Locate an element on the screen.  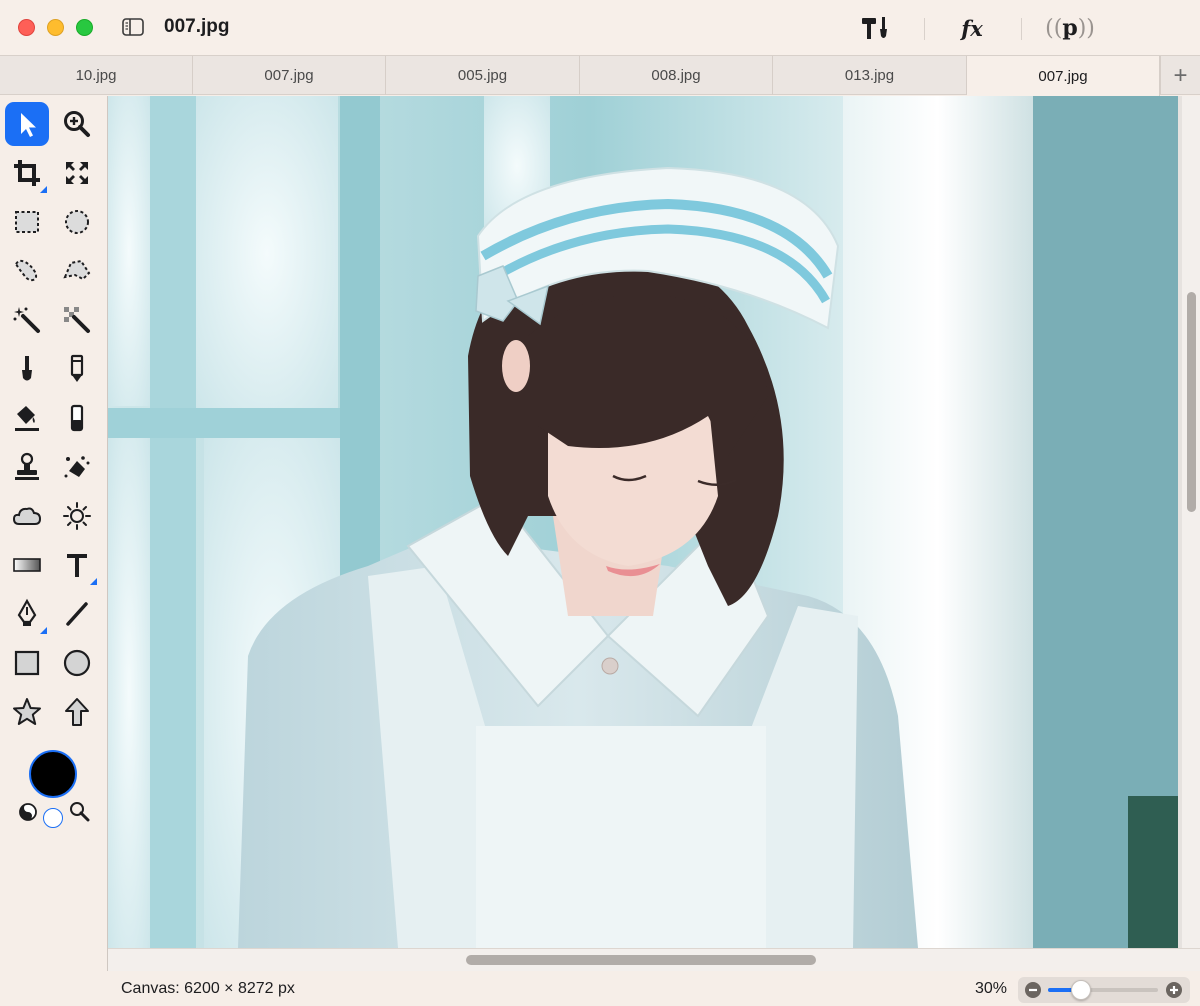
gradient-tool is located at coordinates (27, 565).